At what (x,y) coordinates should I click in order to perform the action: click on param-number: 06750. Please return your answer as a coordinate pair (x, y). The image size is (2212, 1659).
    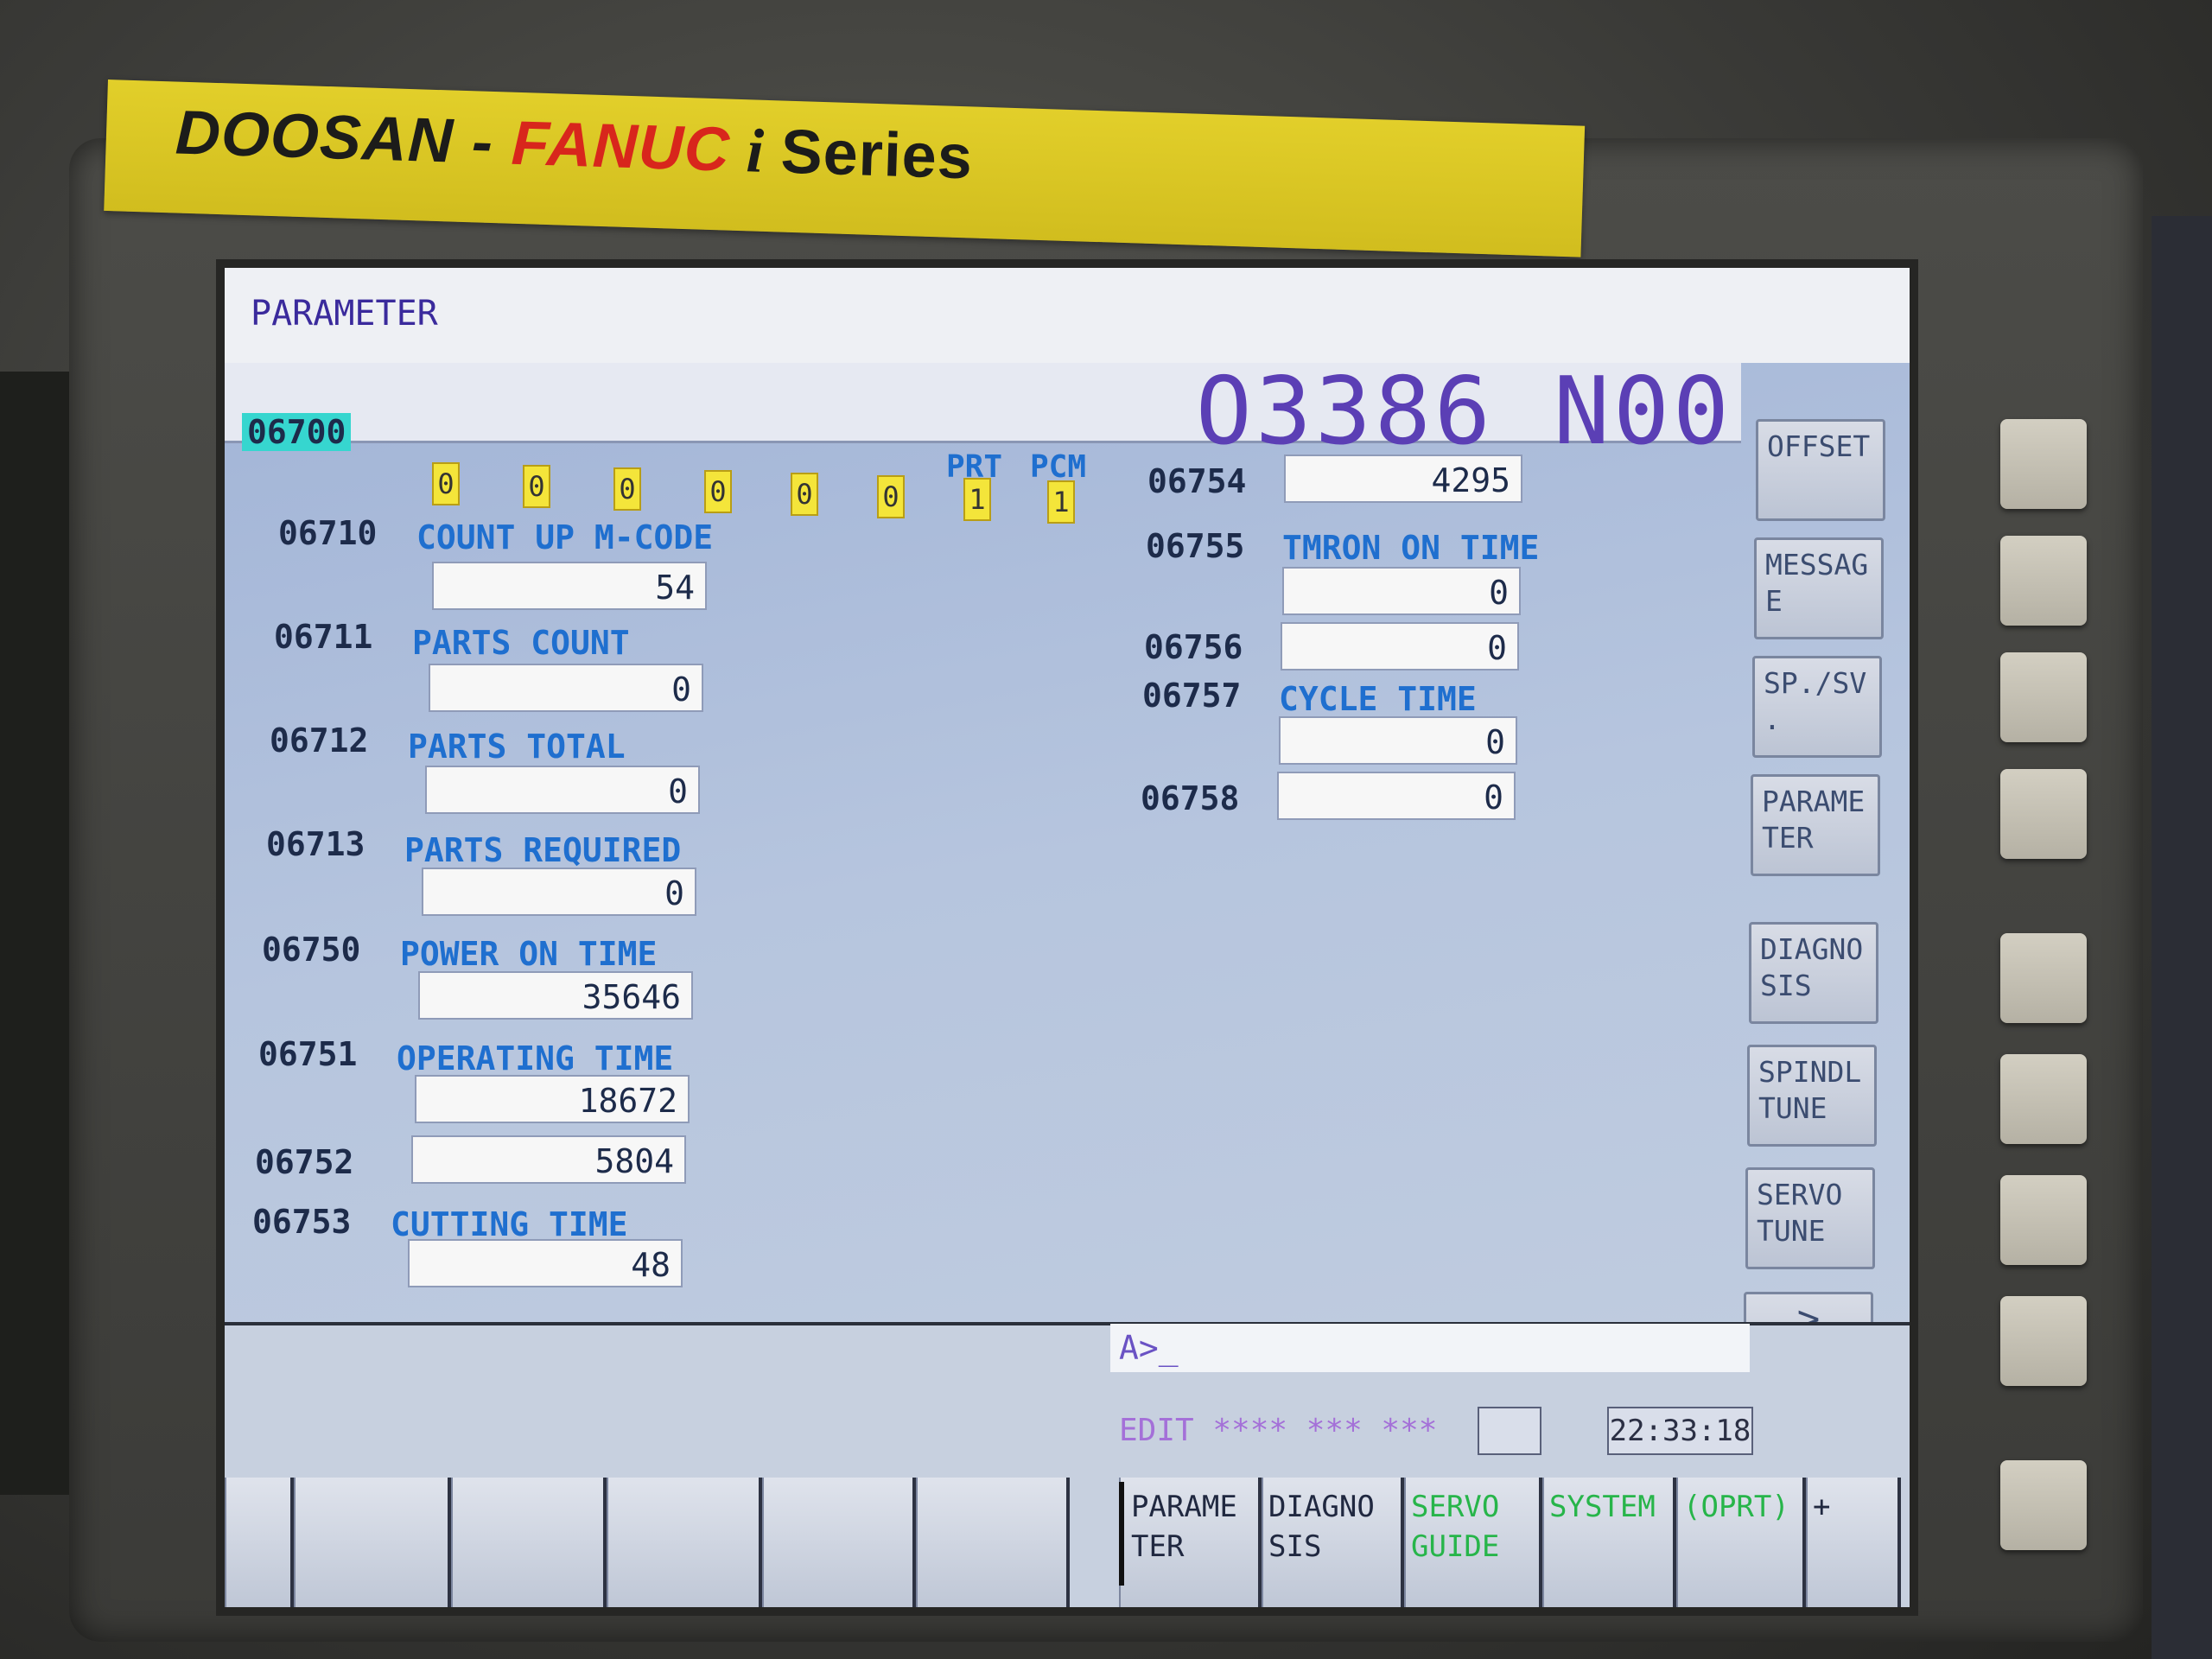
    Looking at the image, I should click on (311, 950).